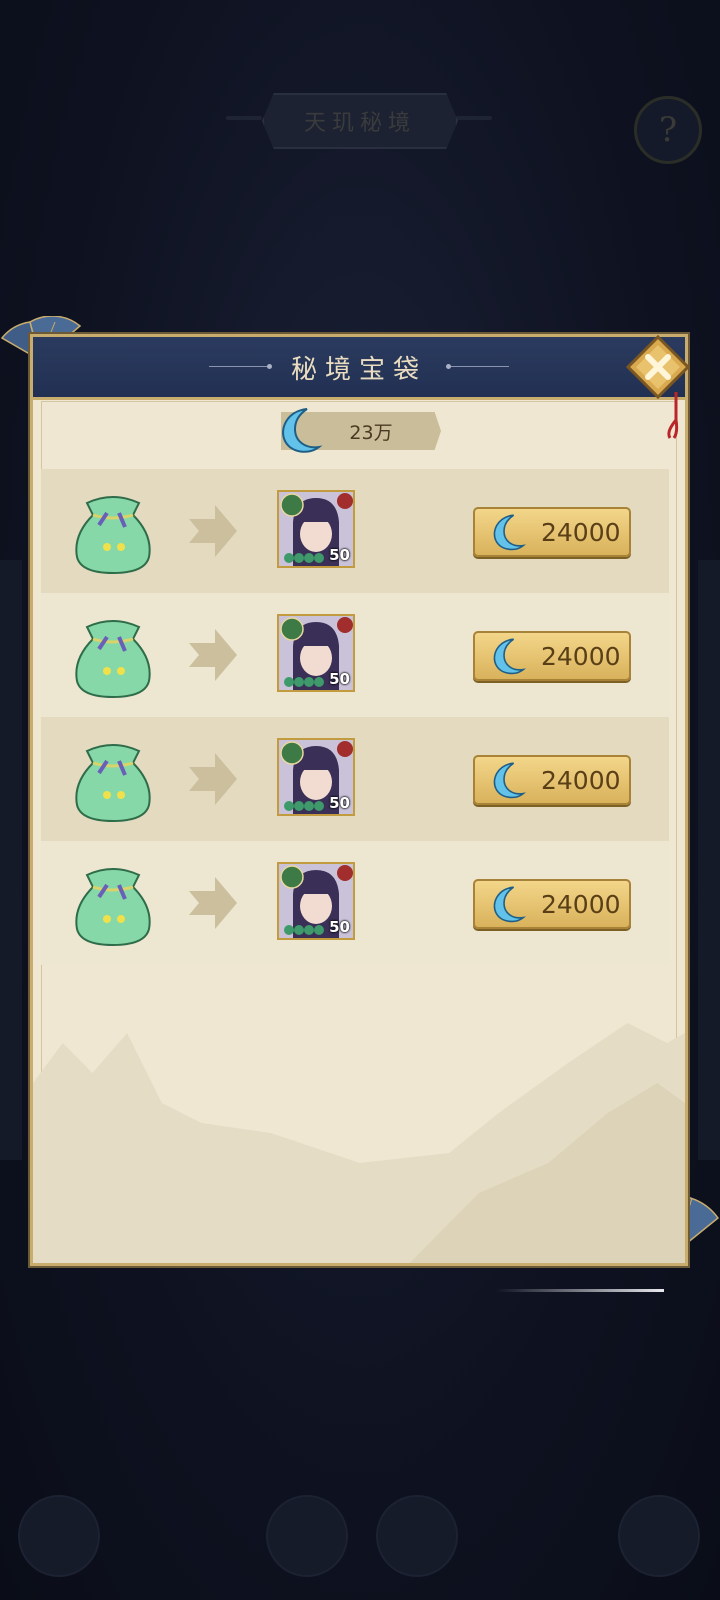 The height and width of the screenshot is (1600, 720). I want to click on title-deco-right, so click(474, 118).